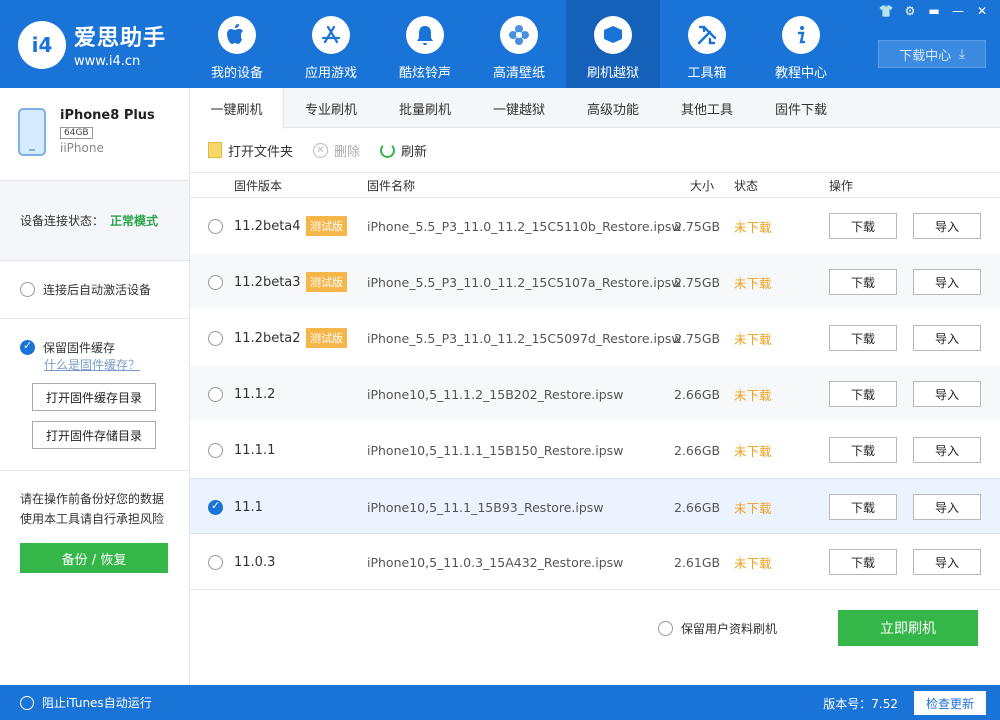  I want to click on firmware-cache-section: 保留固件缓存 什么是固件缓存？ 打开固件缓存目录 打开固件存储目录, so click(94, 395).